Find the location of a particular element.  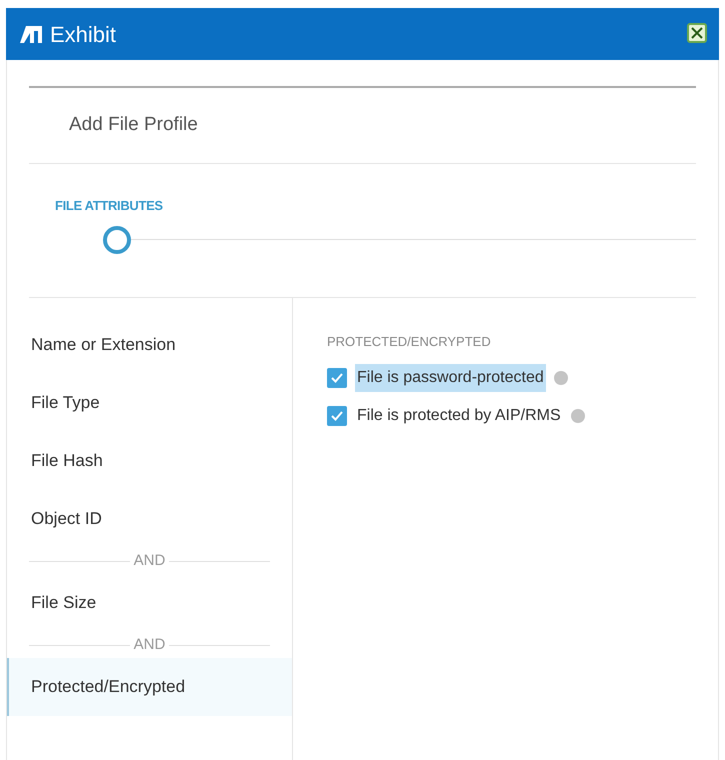

sidebar-item: Name or Extension is located at coordinates (149, 345).